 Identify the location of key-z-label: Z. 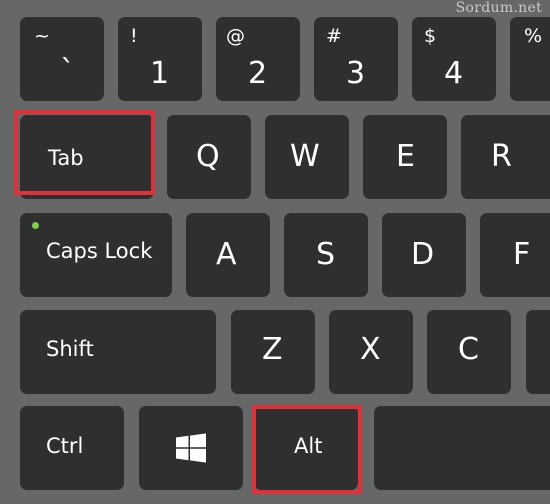
(272, 349).